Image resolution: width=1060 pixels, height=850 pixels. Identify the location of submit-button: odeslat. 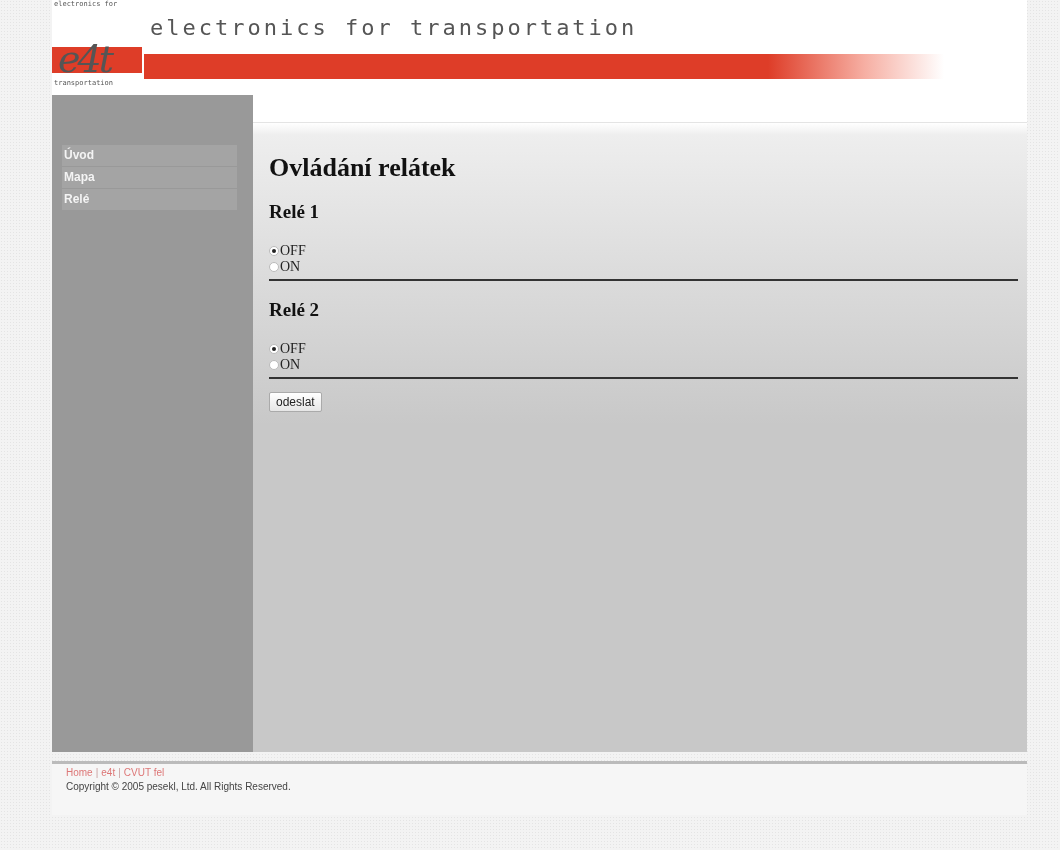
(295, 402).